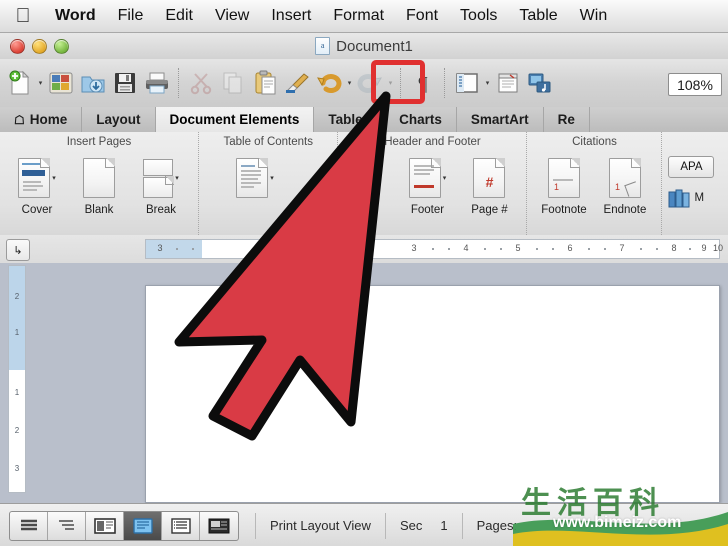 Image resolution: width=728 pixels, height=546 pixels. What do you see at coordinates (105, 525) in the screenshot?
I see `publishing-view-button` at bounding box center [105, 525].